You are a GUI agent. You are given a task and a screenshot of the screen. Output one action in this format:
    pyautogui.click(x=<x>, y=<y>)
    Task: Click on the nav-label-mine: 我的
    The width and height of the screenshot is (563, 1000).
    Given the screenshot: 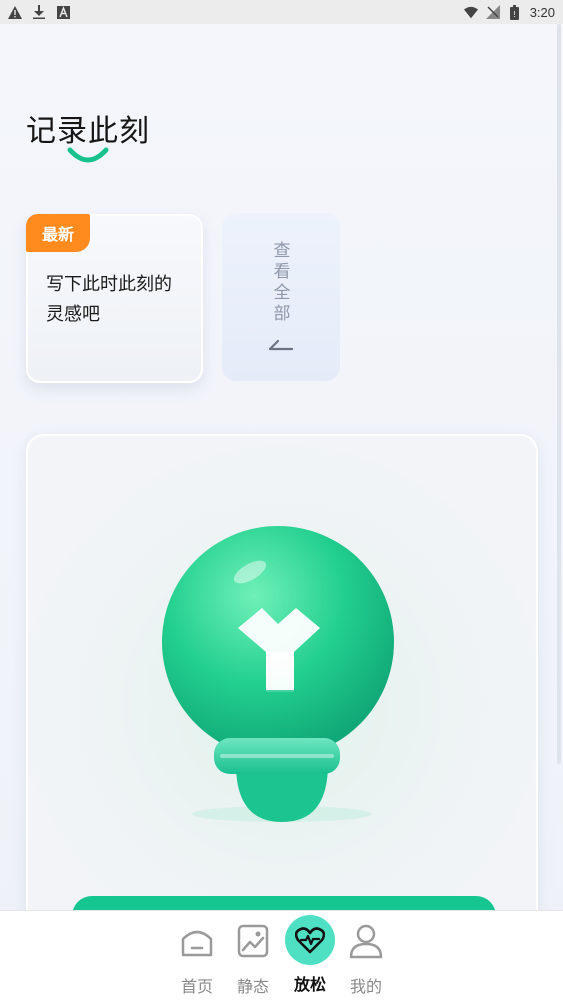 What is the action you would take?
    pyautogui.click(x=365, y=986)
    